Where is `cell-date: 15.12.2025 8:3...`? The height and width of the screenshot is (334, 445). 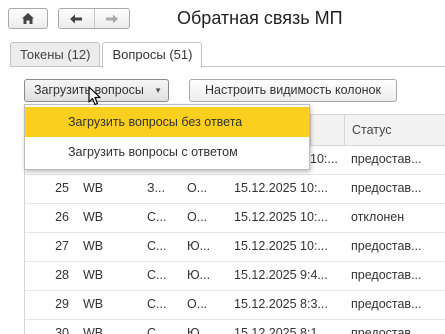 cell-date: 15.12.2025 8:3... is located at coordinates (281, 304).